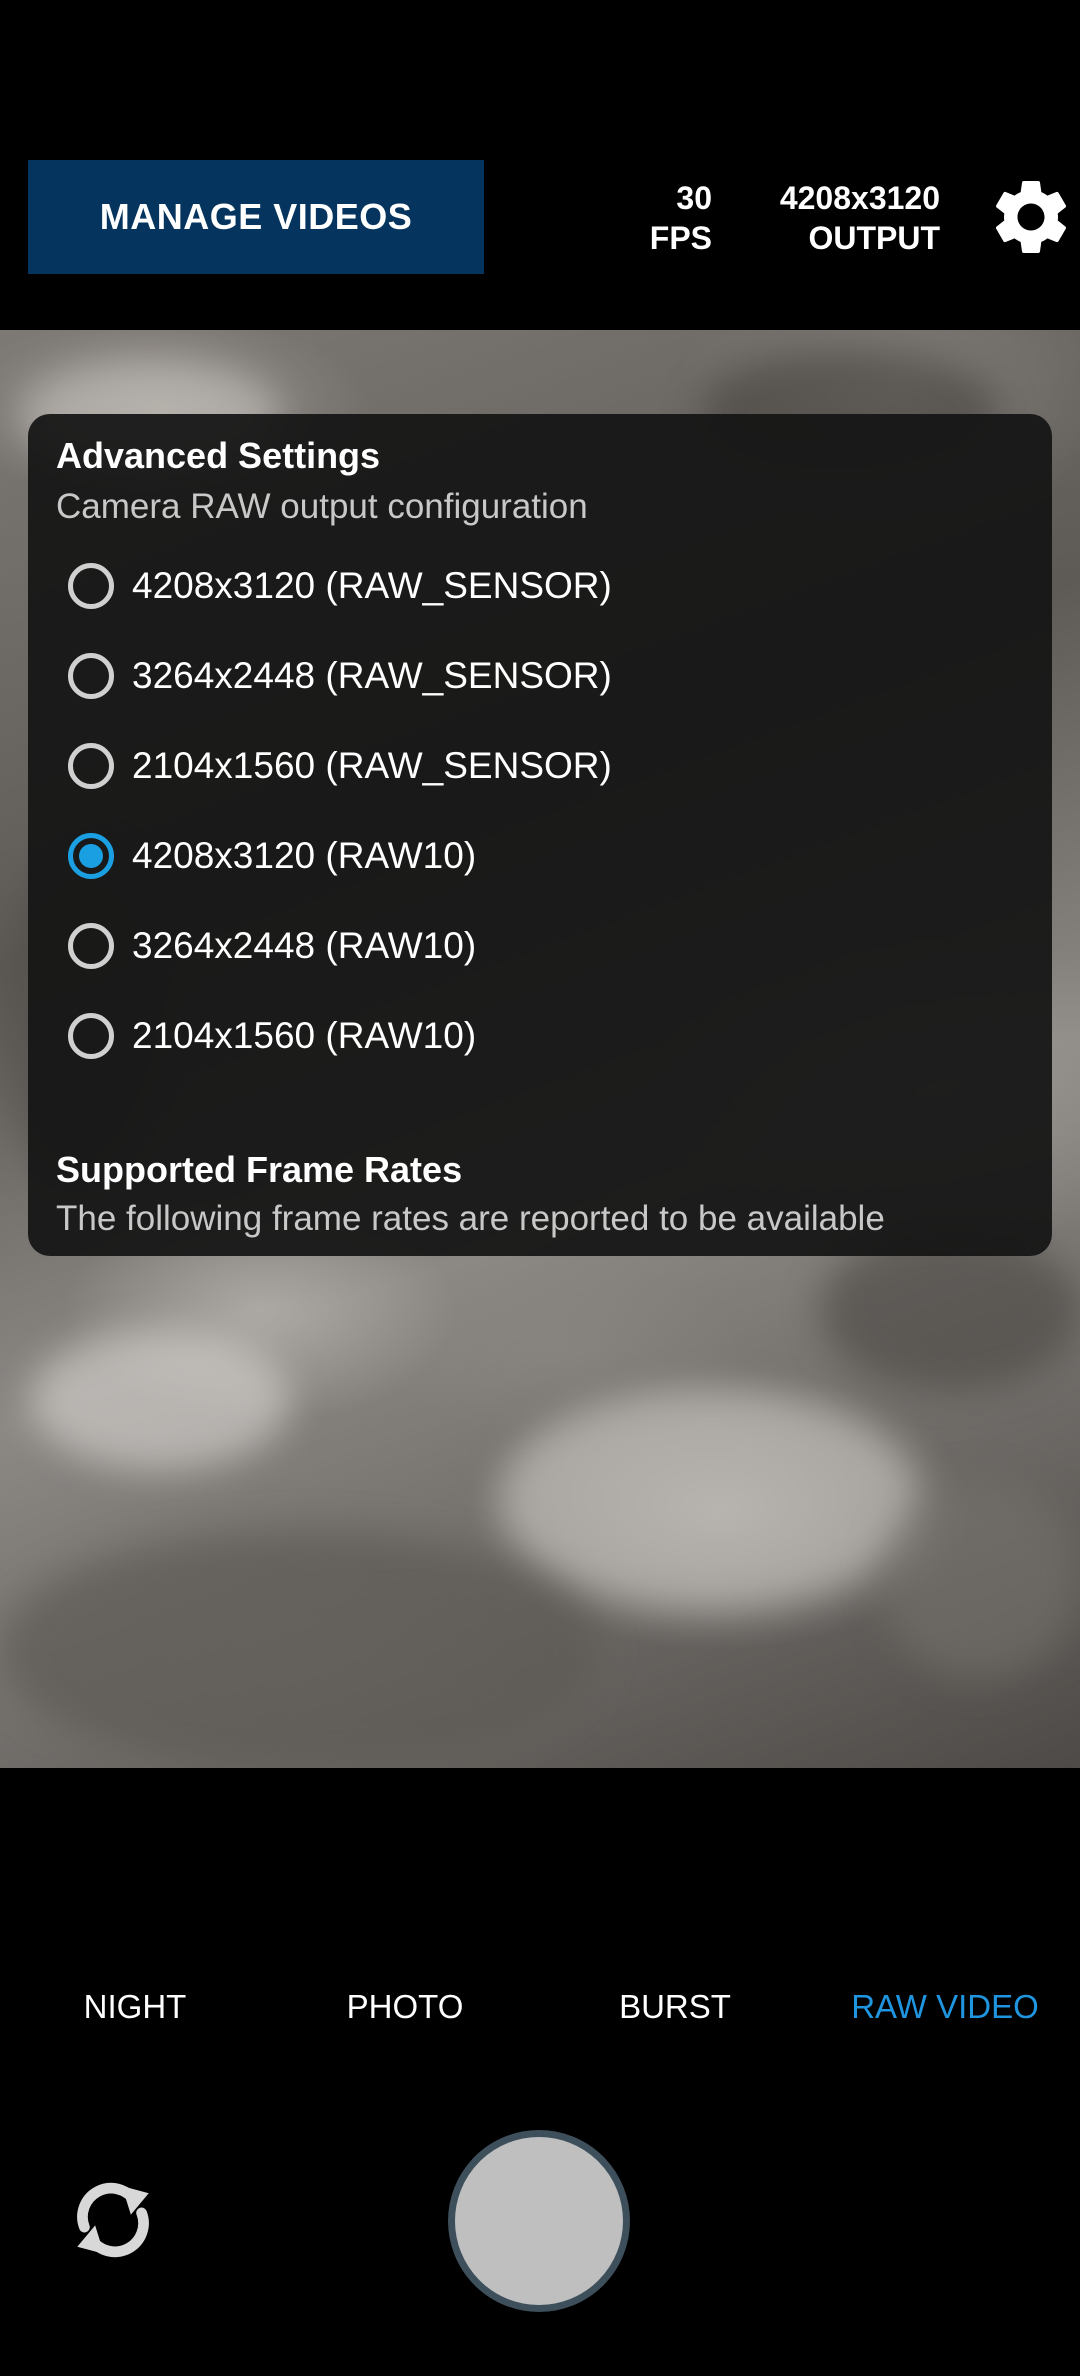 The width and height of the screenshot is (1080, 2376). What do you see at coordinates (135, 2007) in the screenshot?
I see `mode-night: NIGHT` at bounding box center [135, 2007].